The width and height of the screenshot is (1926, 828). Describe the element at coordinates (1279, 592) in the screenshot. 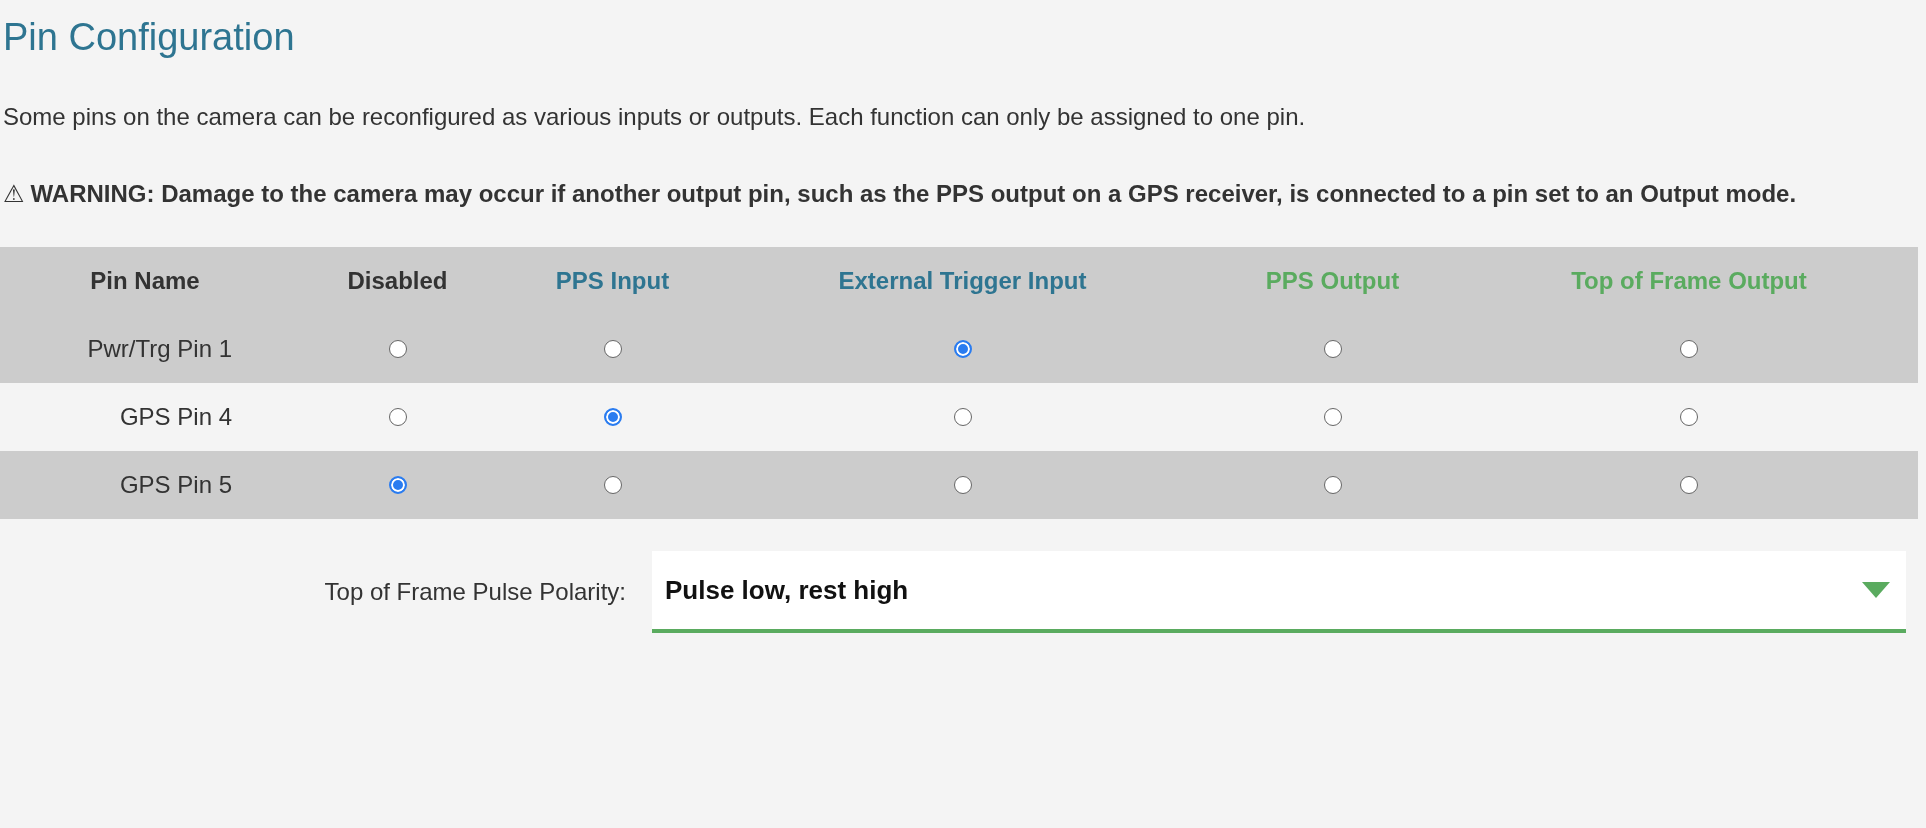

I see `polarity-dropdown: Pulse low, rest high` at that location.